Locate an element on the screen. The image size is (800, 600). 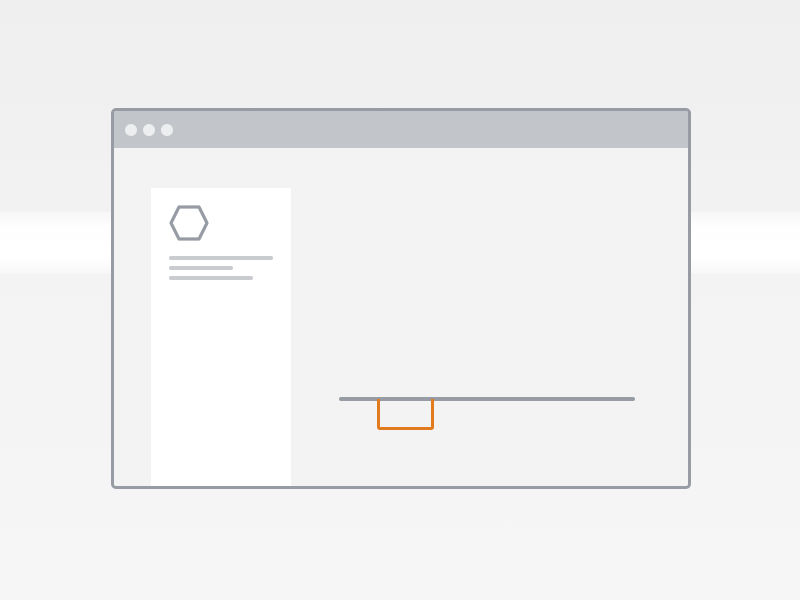
minimize-dot-icon is located at coordinates (149, 130).